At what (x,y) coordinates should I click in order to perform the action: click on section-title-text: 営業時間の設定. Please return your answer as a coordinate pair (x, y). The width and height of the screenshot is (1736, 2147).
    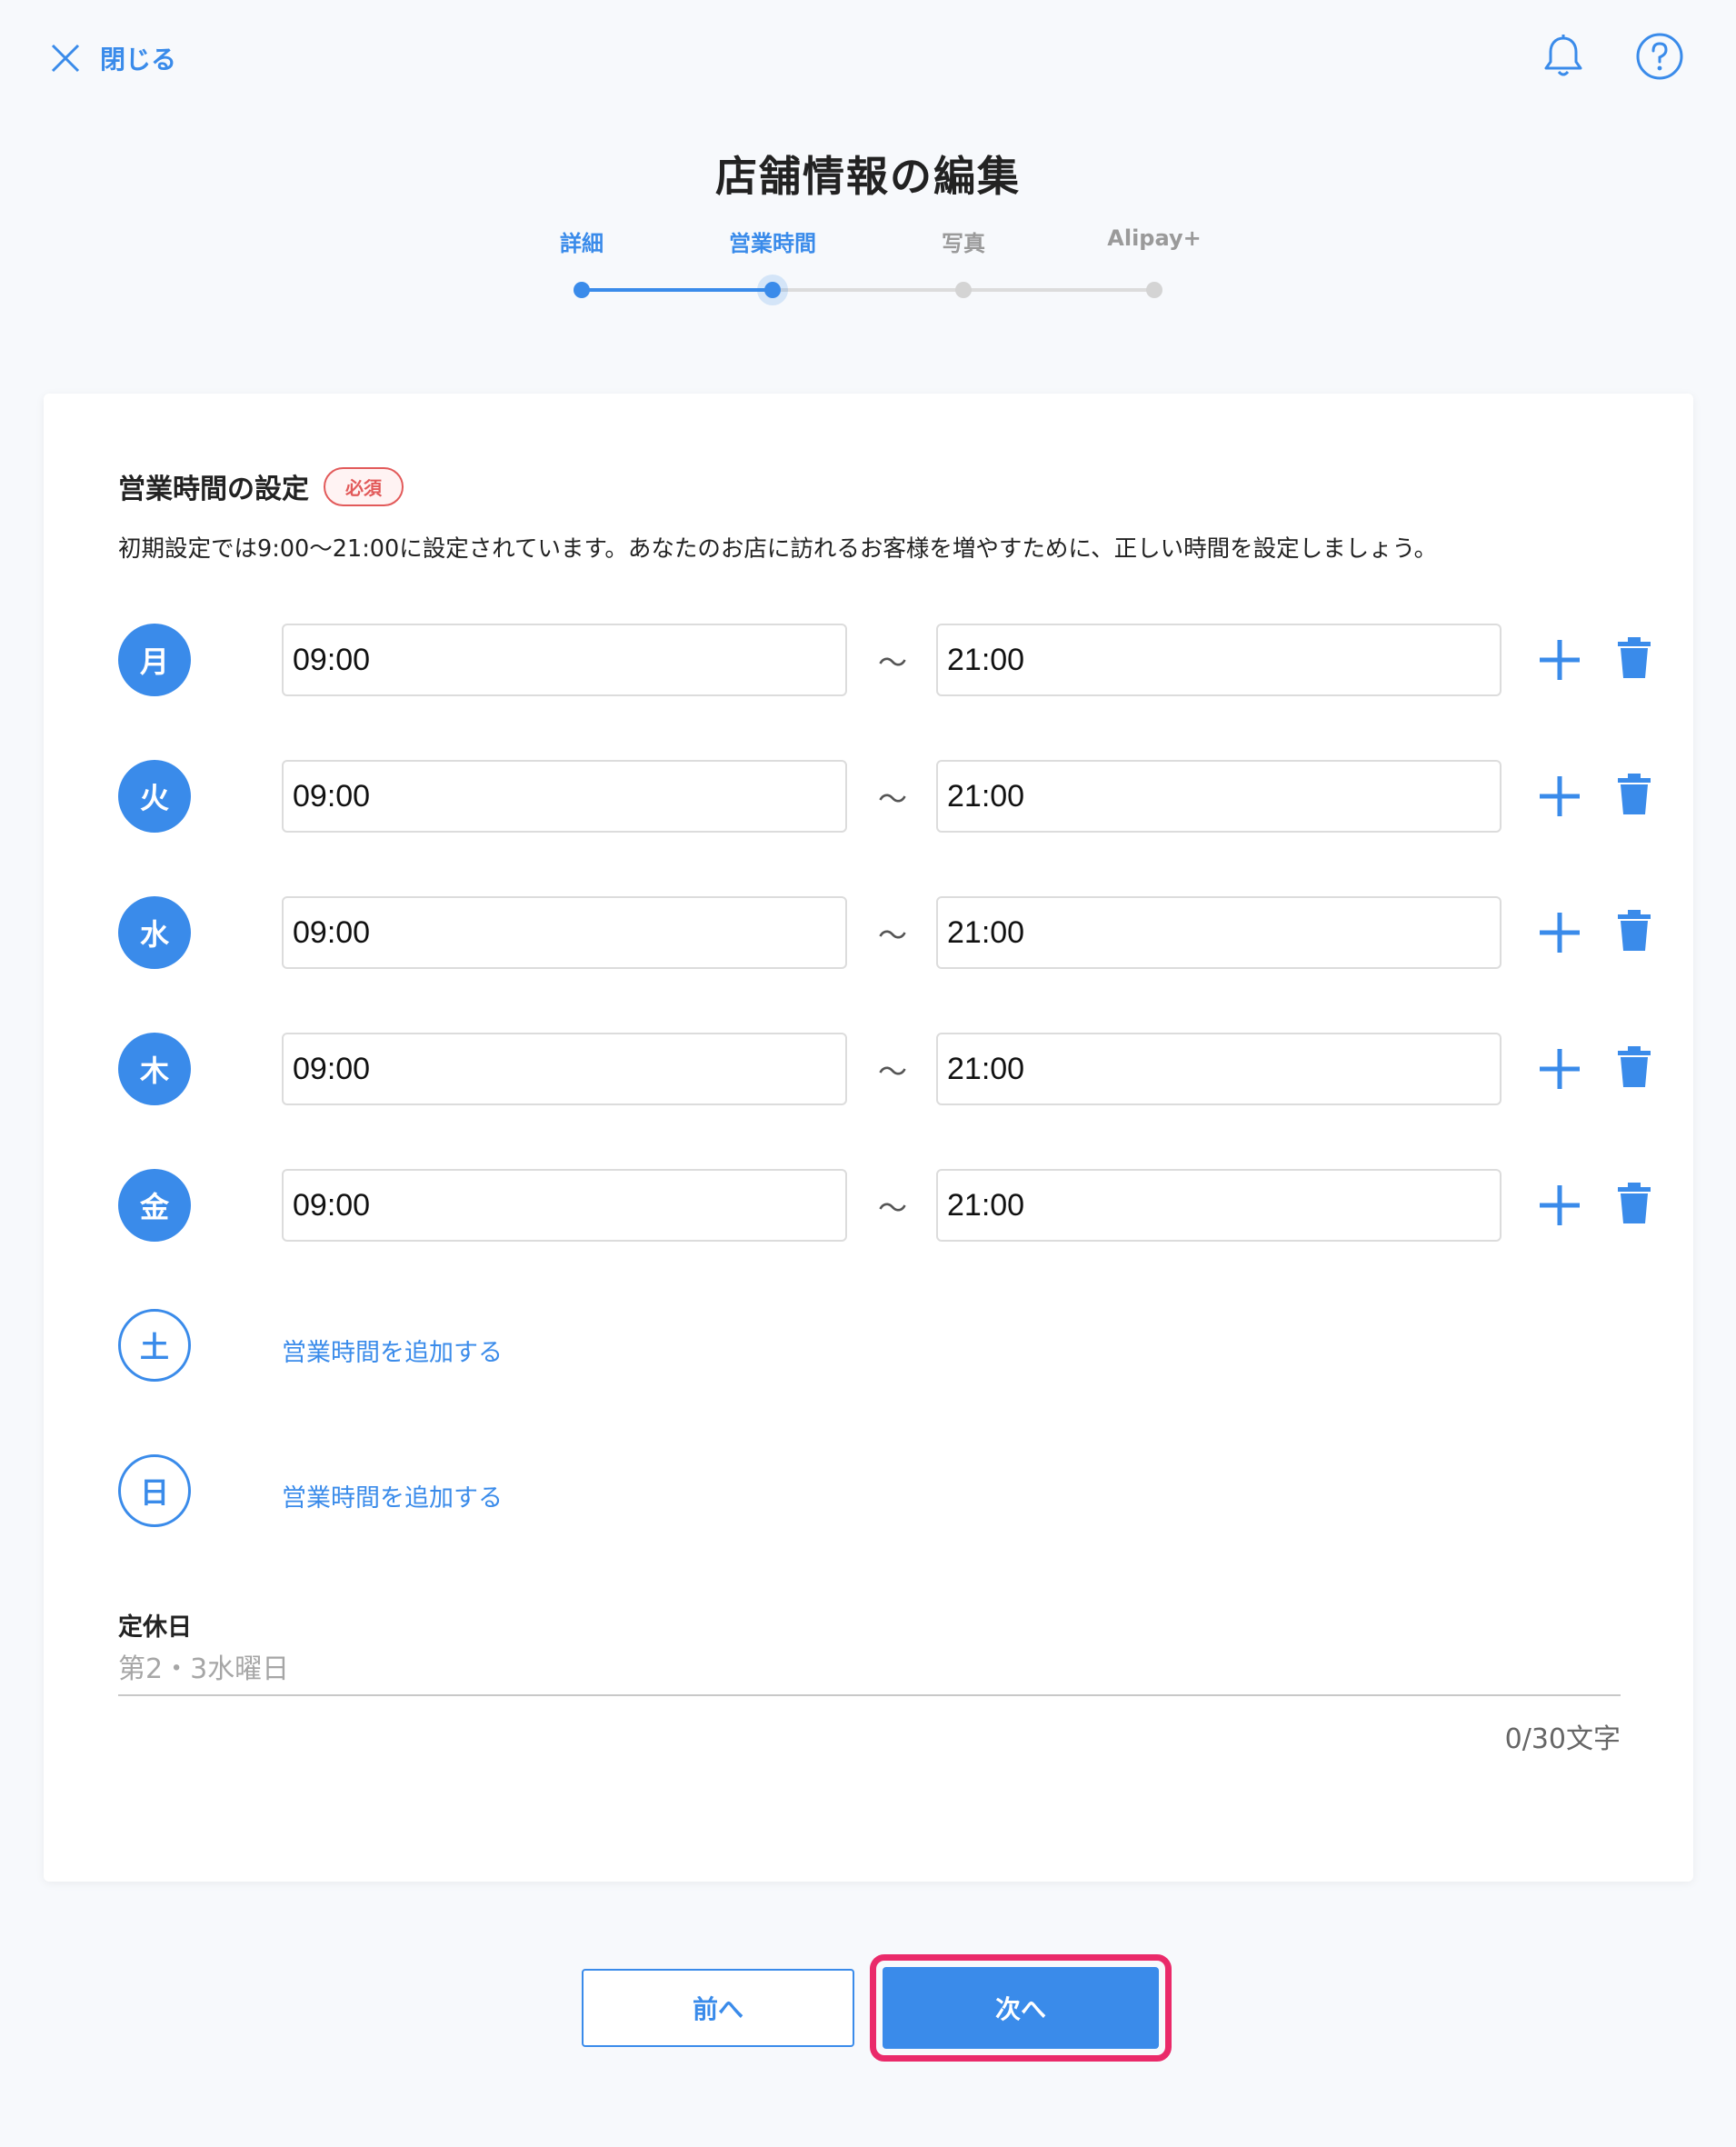
    Looking at the image, I should click on (213, 489).